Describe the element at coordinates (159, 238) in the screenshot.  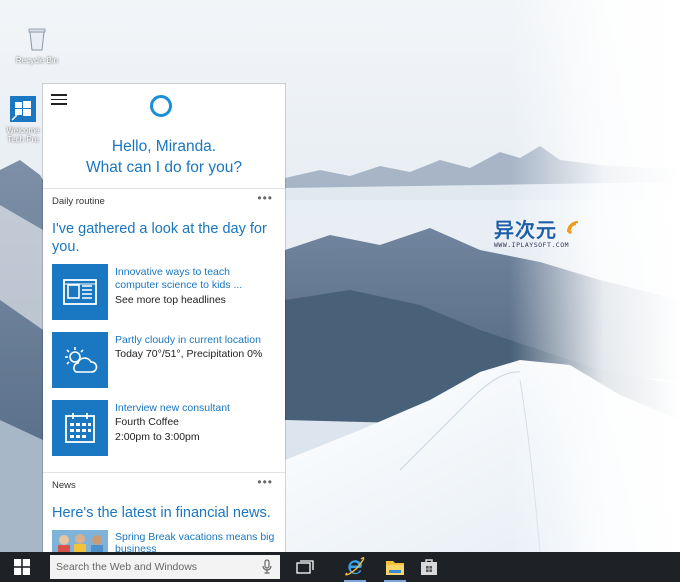
I see `daily-routine-title: I've gathered a look at the day for you.` at that location.